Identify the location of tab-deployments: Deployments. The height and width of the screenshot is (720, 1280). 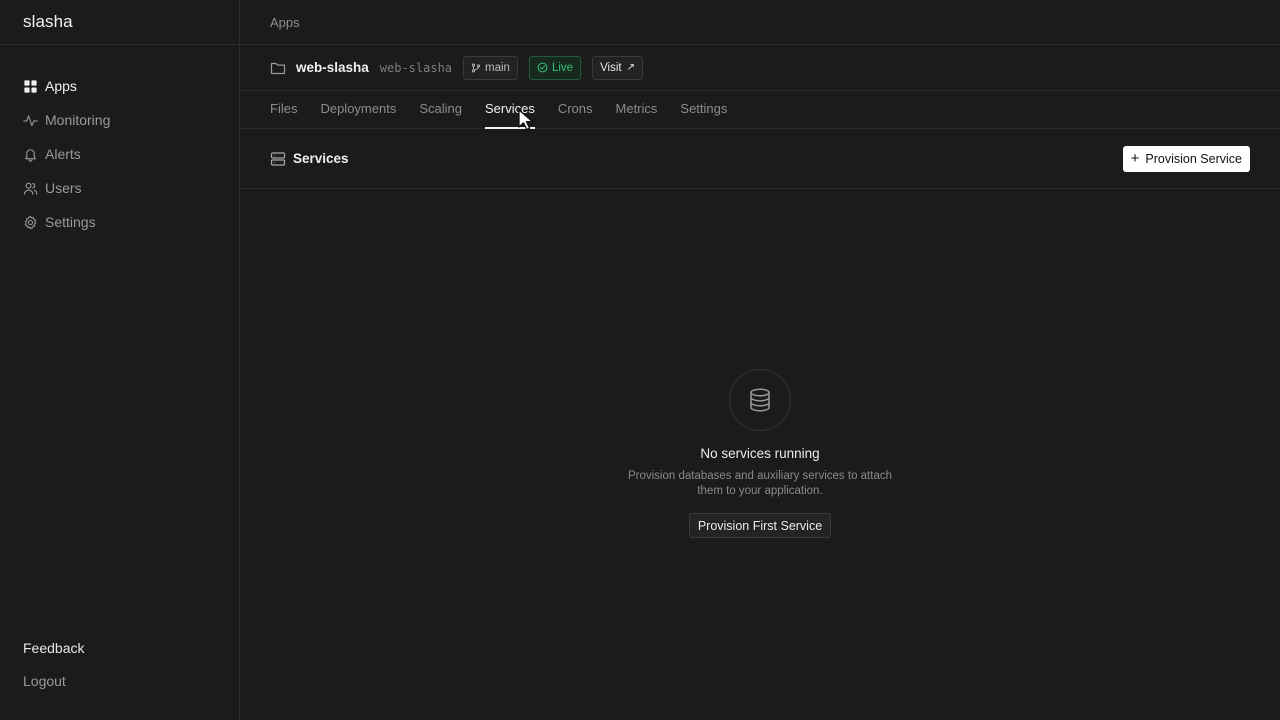
(358, 109).